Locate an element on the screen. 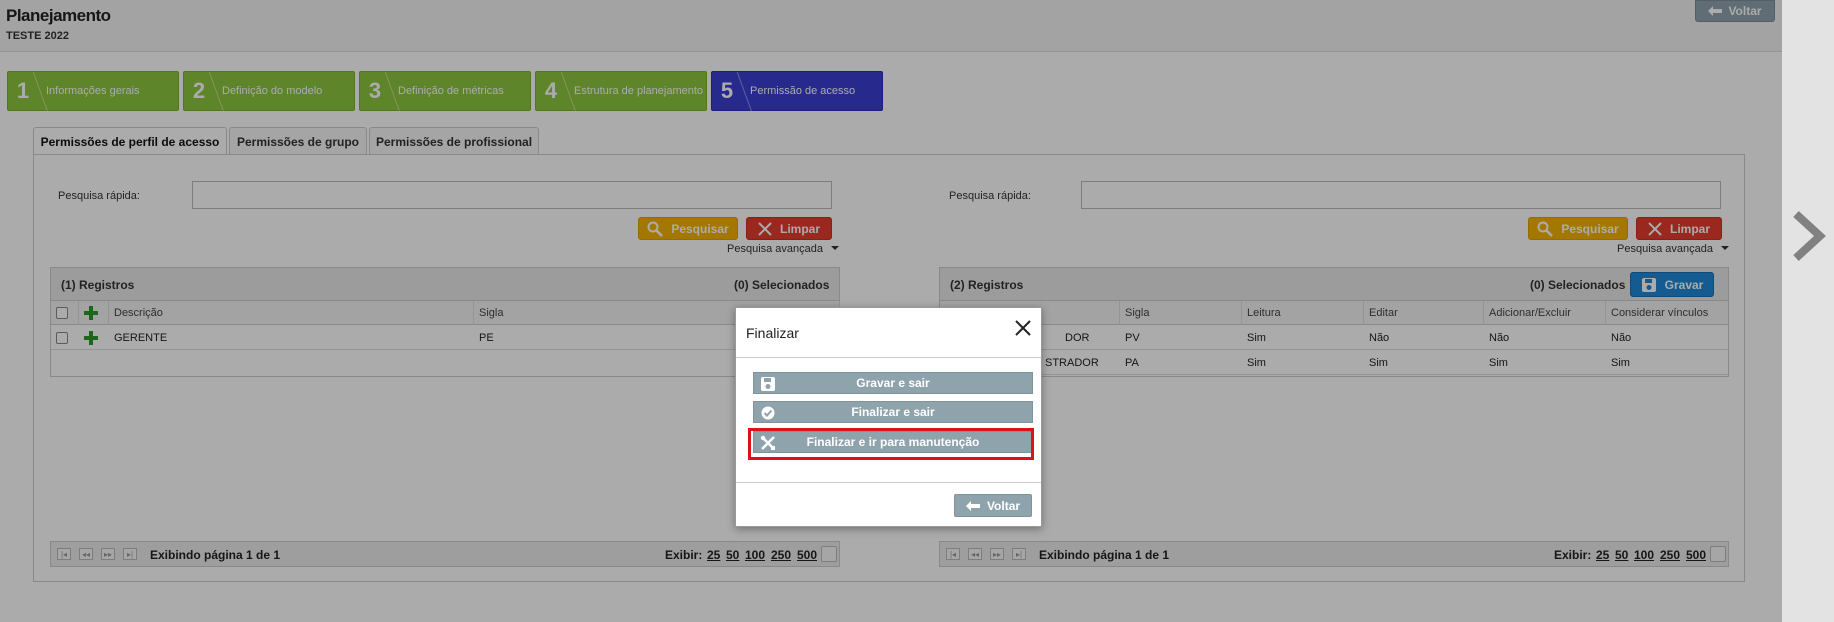  dialog-back-label: Voltar is located at coordinates (1003, 505).